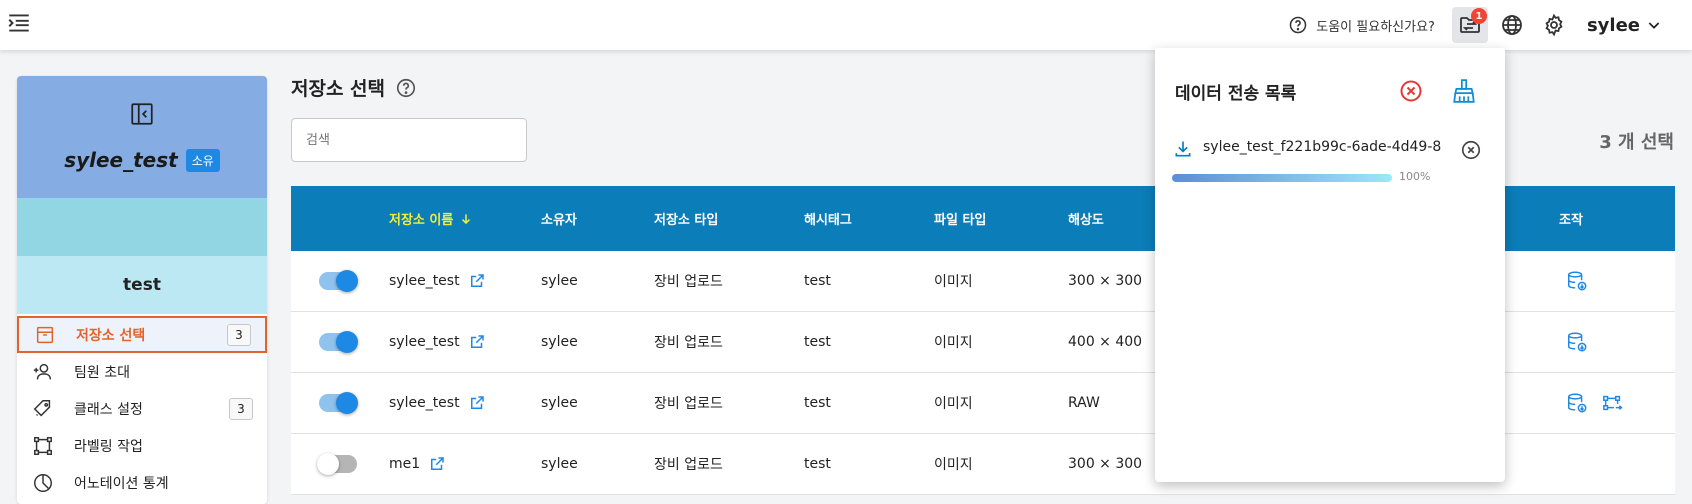 This screenshot has width=1692, height=504. Describe the element at coordinates (1636, 142) in the screenshot. I see `selected-count: 3 개 선택` at that location.